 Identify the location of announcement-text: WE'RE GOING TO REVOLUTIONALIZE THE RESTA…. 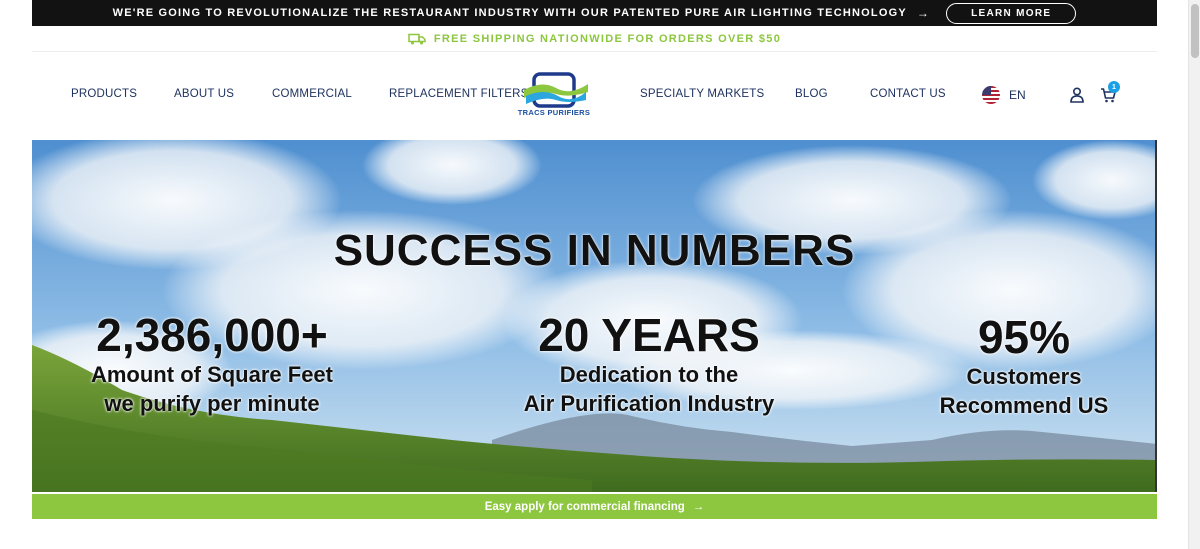
(509, 13).